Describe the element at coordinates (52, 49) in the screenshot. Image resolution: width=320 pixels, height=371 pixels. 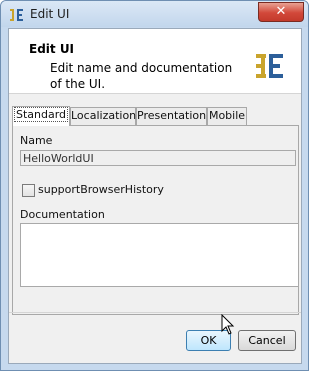
I see `header-title: Edit UI` at that location.